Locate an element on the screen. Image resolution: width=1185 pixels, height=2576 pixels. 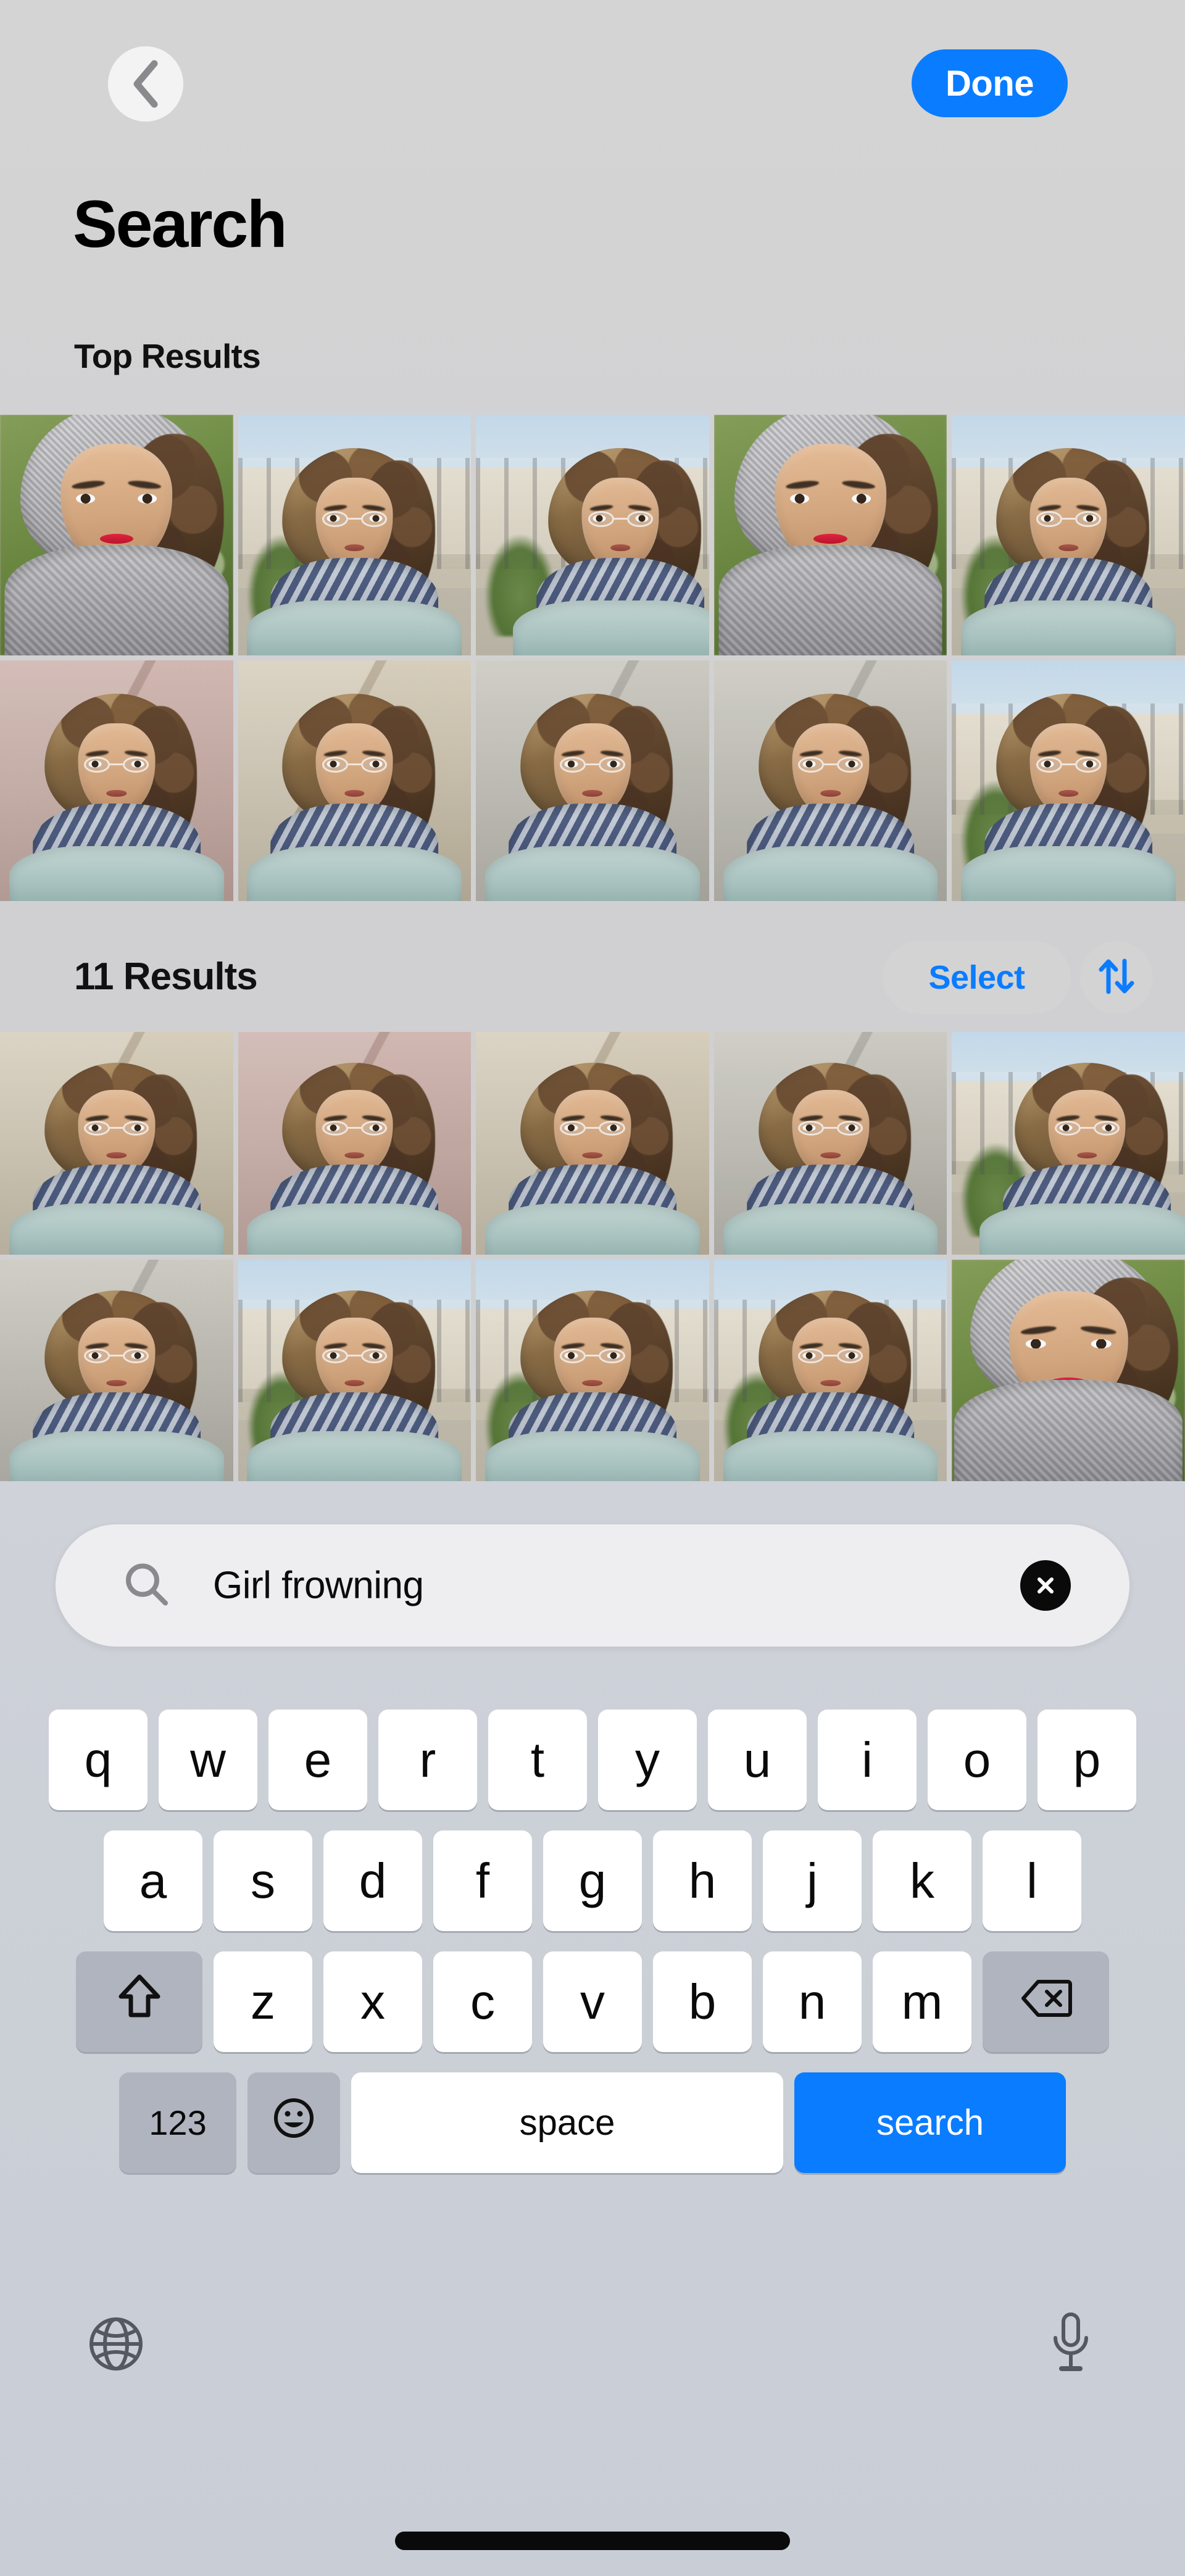
microphone-icon is located at coordinates (1070, 2344).